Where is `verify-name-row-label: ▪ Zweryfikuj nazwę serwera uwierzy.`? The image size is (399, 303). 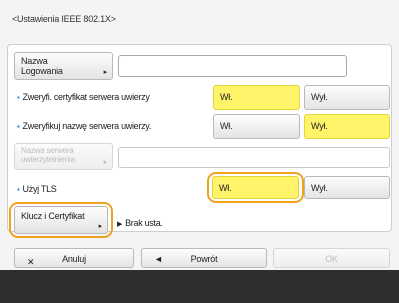 verify-name-row-label: ▪ Zweryfikuj nazwę serwera uwierzy. is located at coordinates (84, 126).